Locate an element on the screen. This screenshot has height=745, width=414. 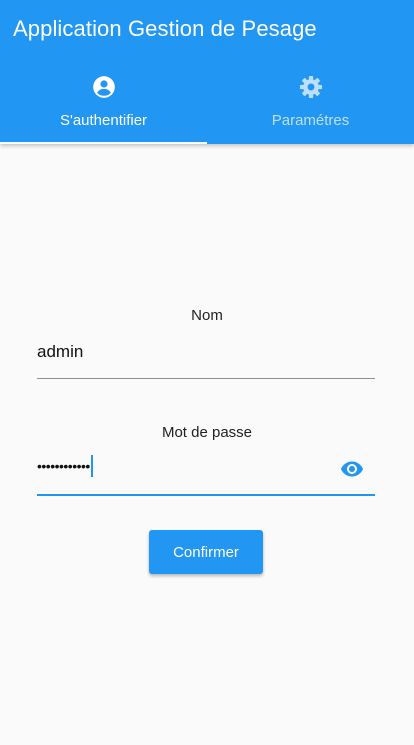
password-field-label: Mot de passe is located at coordinates (207, 432).